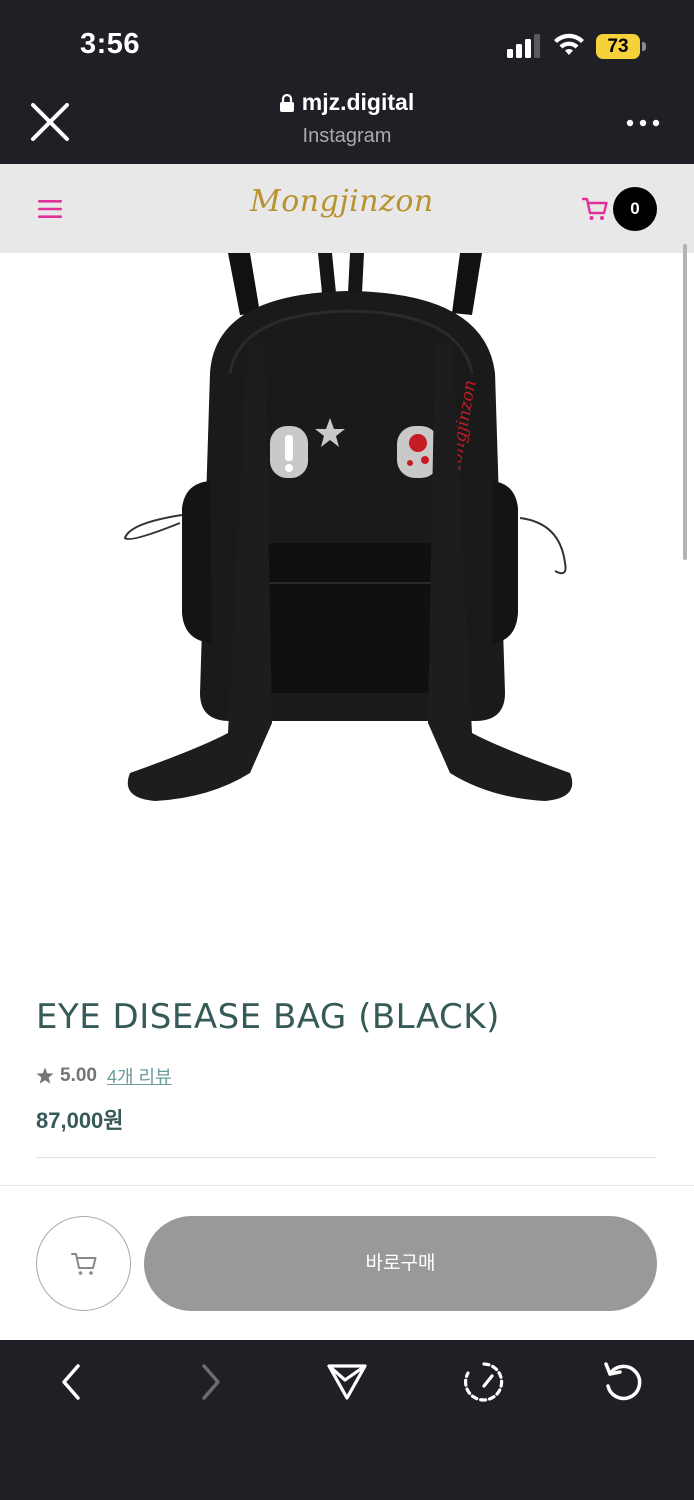  Describe the element at coordinates (622, 1382) in the screenshot. I see `refresh-icon` at that location.